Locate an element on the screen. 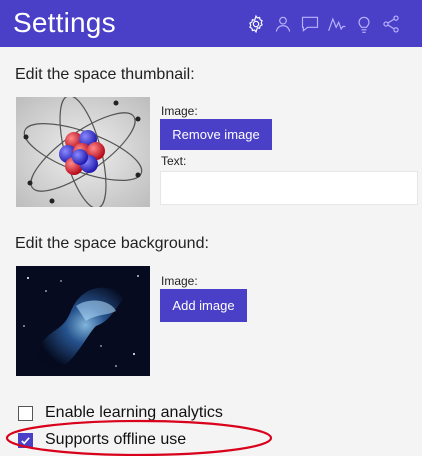  offline-use-checkbox is located at coordinates (25, 440).